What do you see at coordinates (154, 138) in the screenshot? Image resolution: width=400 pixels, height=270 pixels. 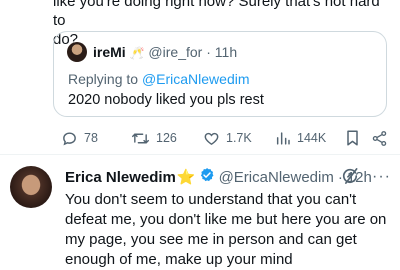 I see `retweet-button: 126` at bounding box center [154, 138].